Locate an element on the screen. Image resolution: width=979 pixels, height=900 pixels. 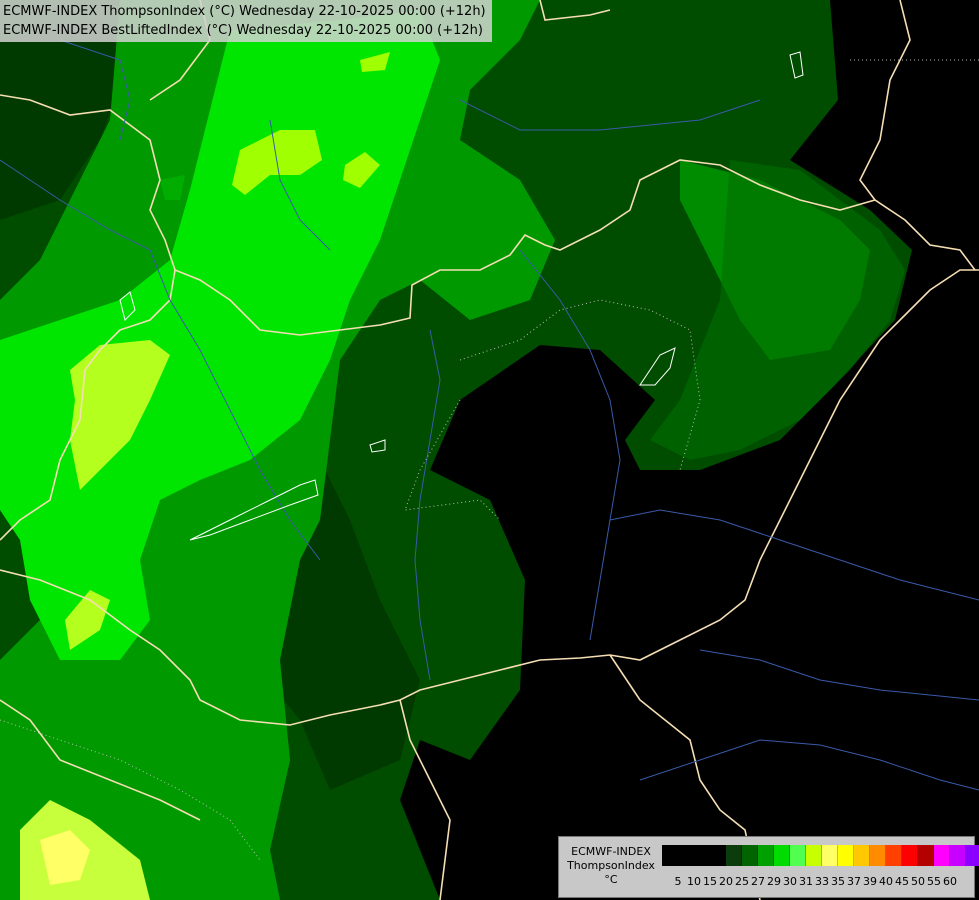
legend-ticks: 5 10 15 20 25 27 29 30 31 33 35 37 39 40 45 50 55 60 is located at coordinates (820, 882).